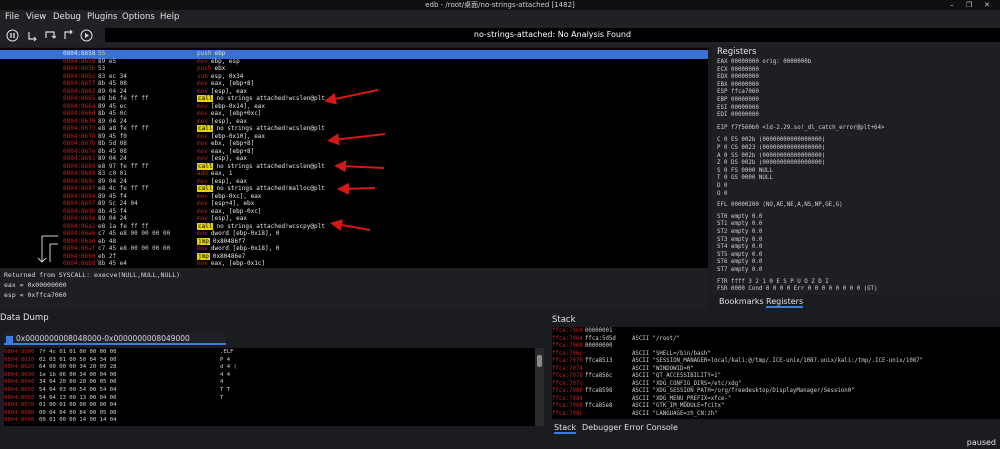  What do you see at coordinates (50, 35) in the screenshot?
I see `step-over-icon` at bounding box center [50, 35].